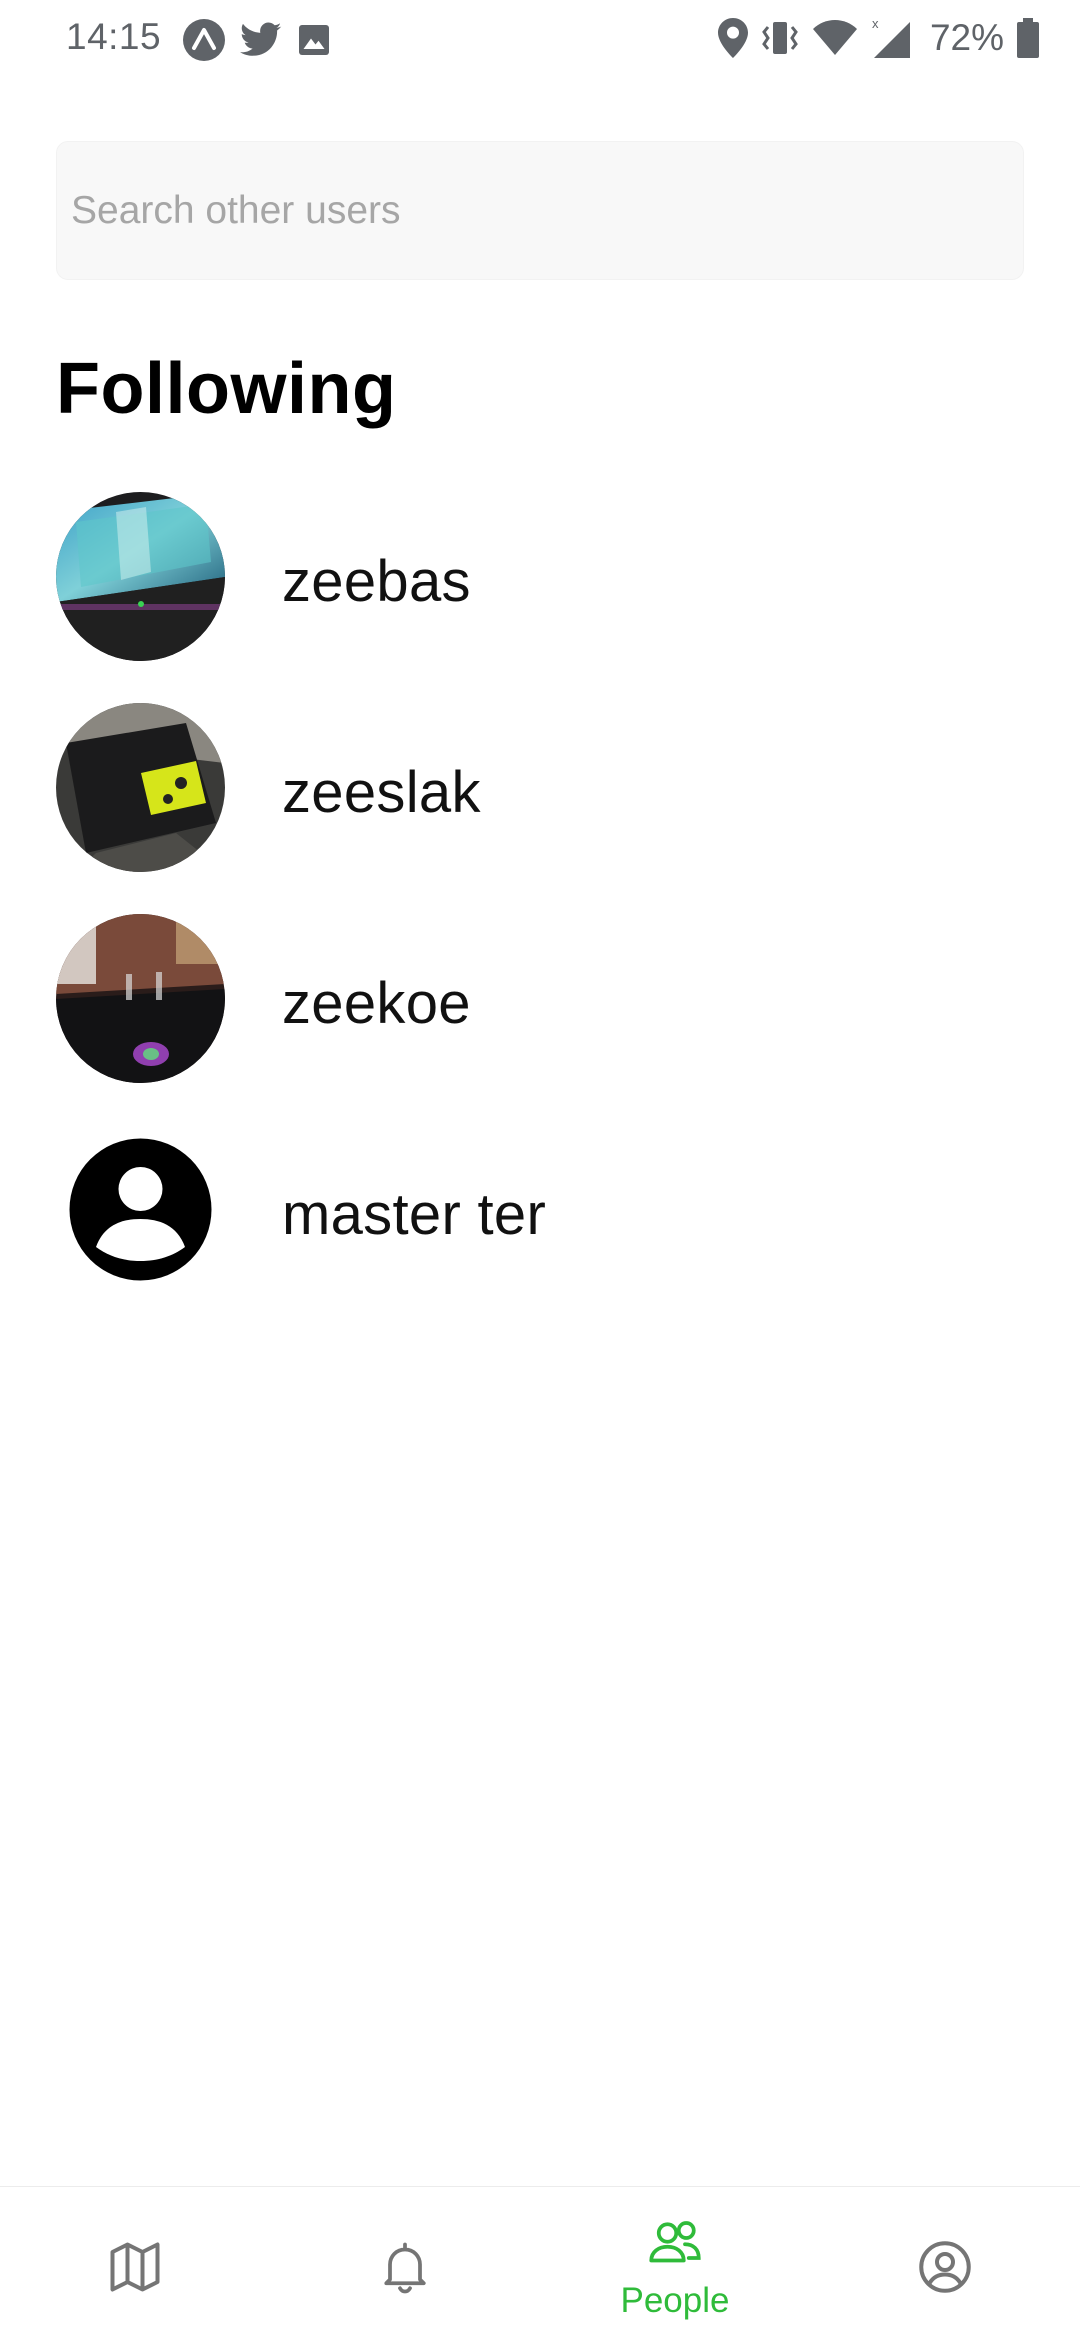  Describe the element at coordinates (376, 1003) in the screenshot. I see `username: zeekoe` at that location.